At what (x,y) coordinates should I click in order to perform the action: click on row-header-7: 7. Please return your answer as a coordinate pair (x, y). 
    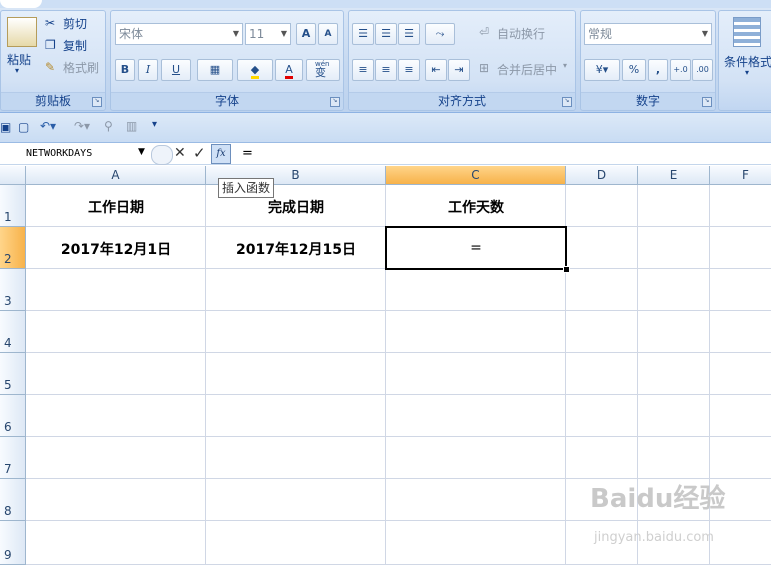
    Looking at the image, I should click on (13, 458).